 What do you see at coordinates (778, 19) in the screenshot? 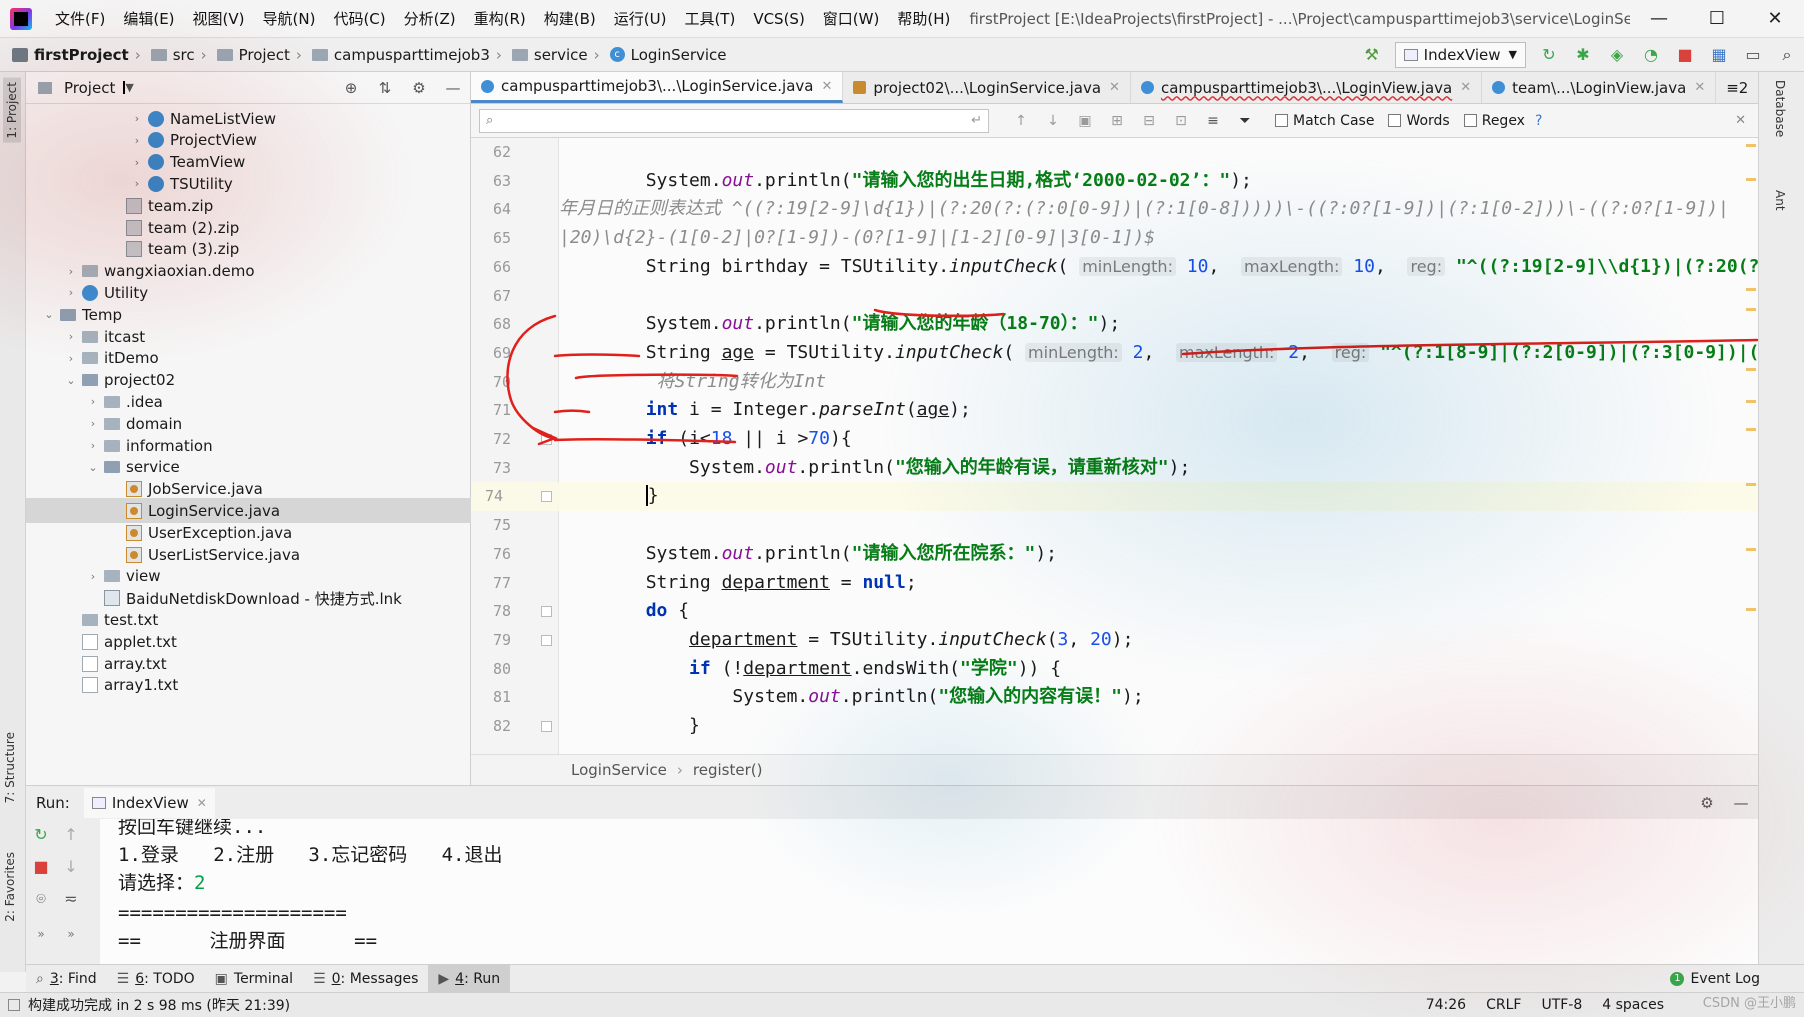
I see `menu-vcs: VCS(S)` at bounding box center [778, 19].